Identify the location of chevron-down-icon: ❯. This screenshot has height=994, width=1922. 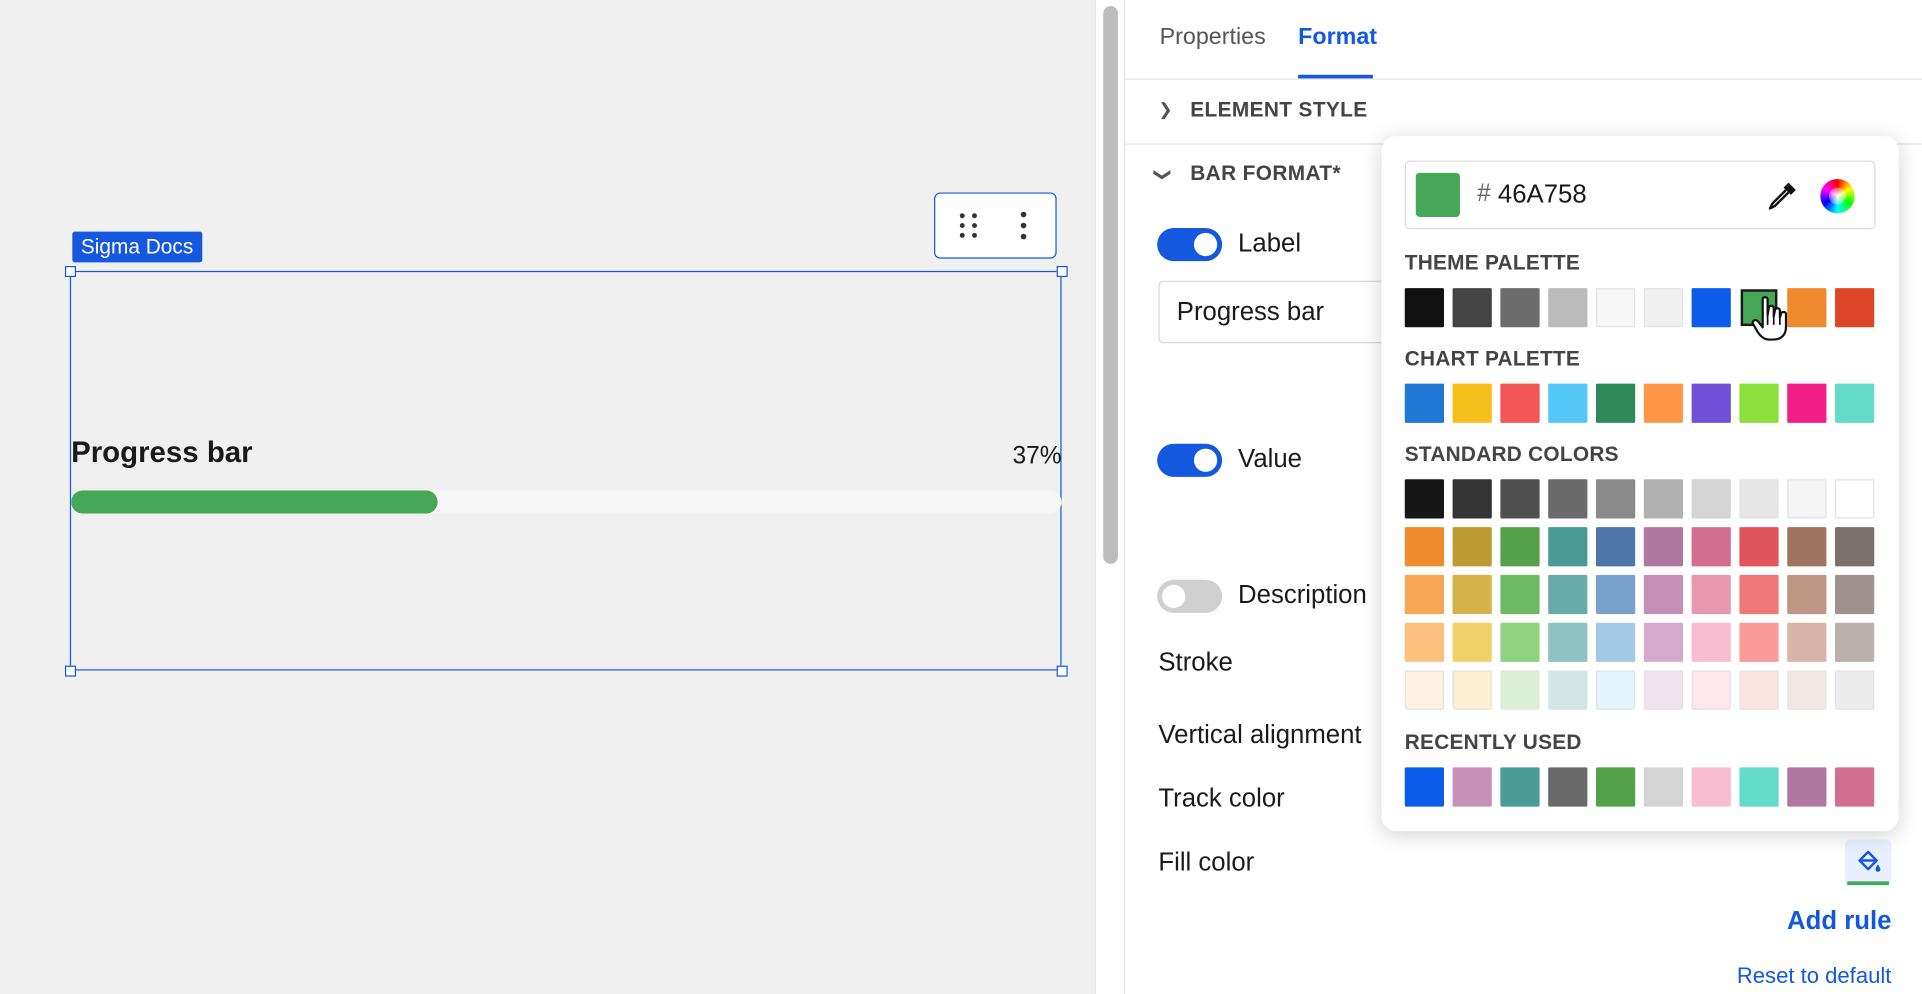
(1163, 174).